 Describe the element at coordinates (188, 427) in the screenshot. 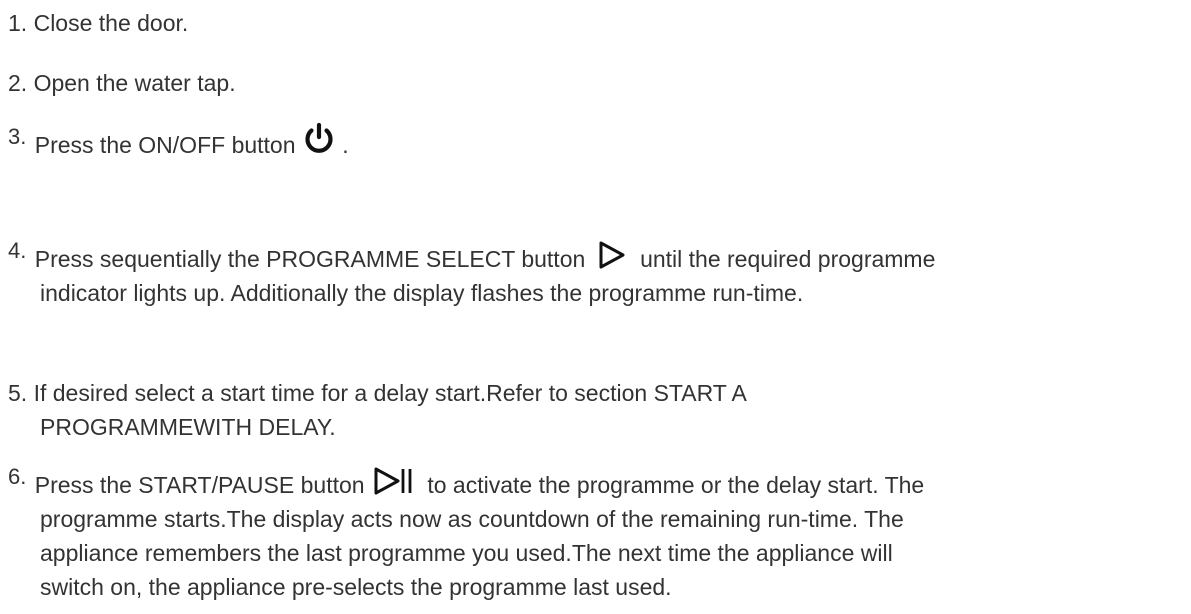

I see `step-text-line2: PROGRAMMEWITH DELAY.` at that location.